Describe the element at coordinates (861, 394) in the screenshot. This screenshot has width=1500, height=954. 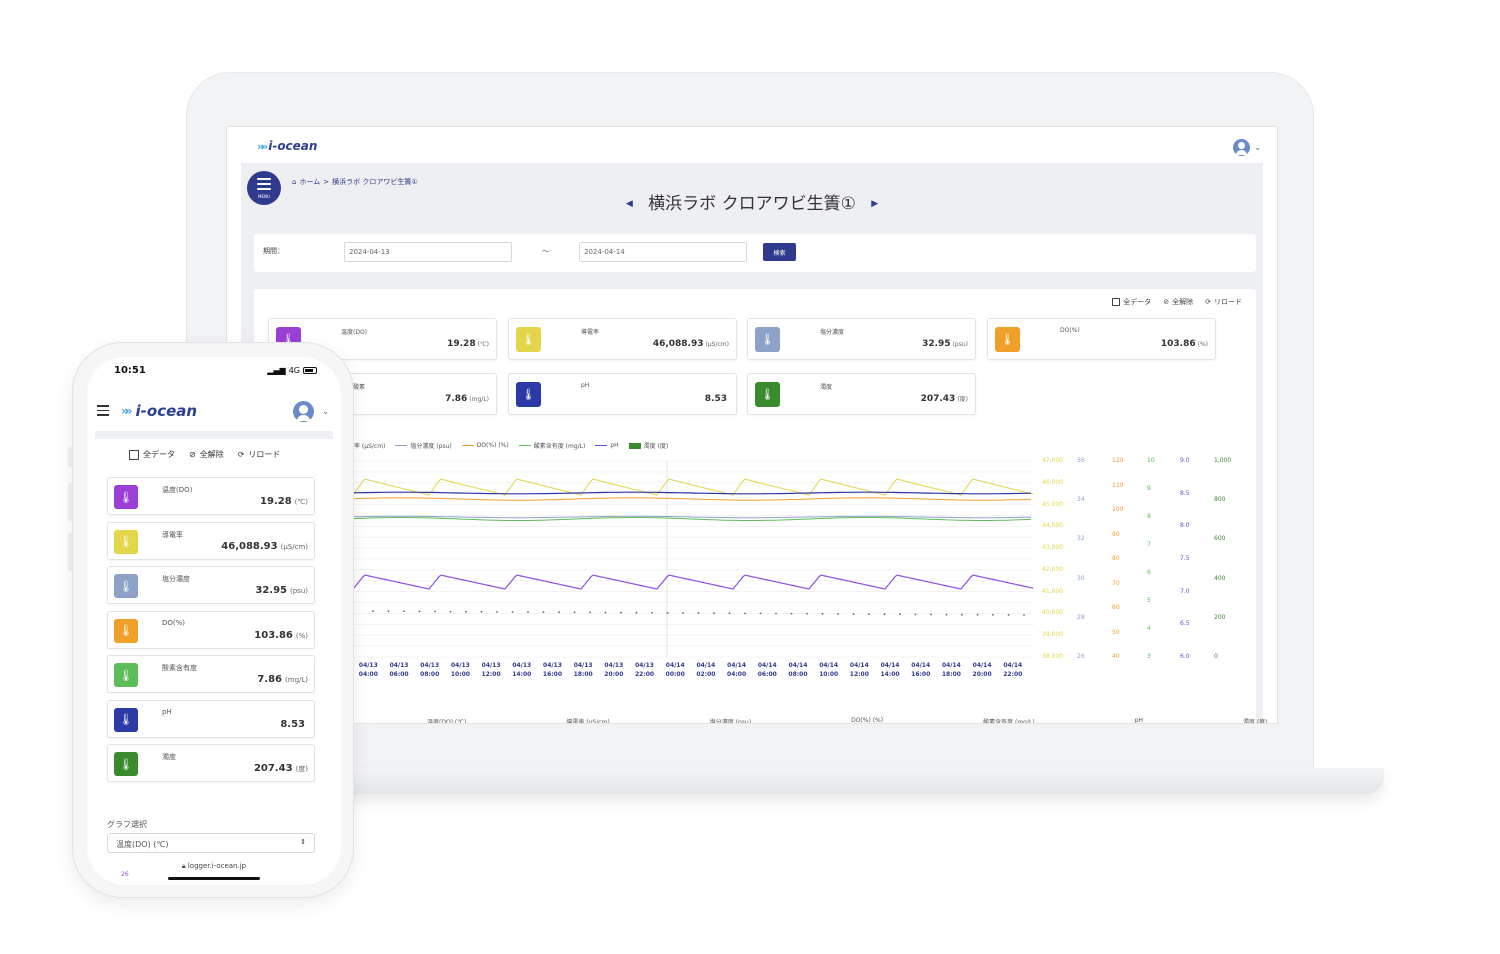
I see `sensor-card-turbidity: 🌡 濁度 207.43 (度)` at that location.